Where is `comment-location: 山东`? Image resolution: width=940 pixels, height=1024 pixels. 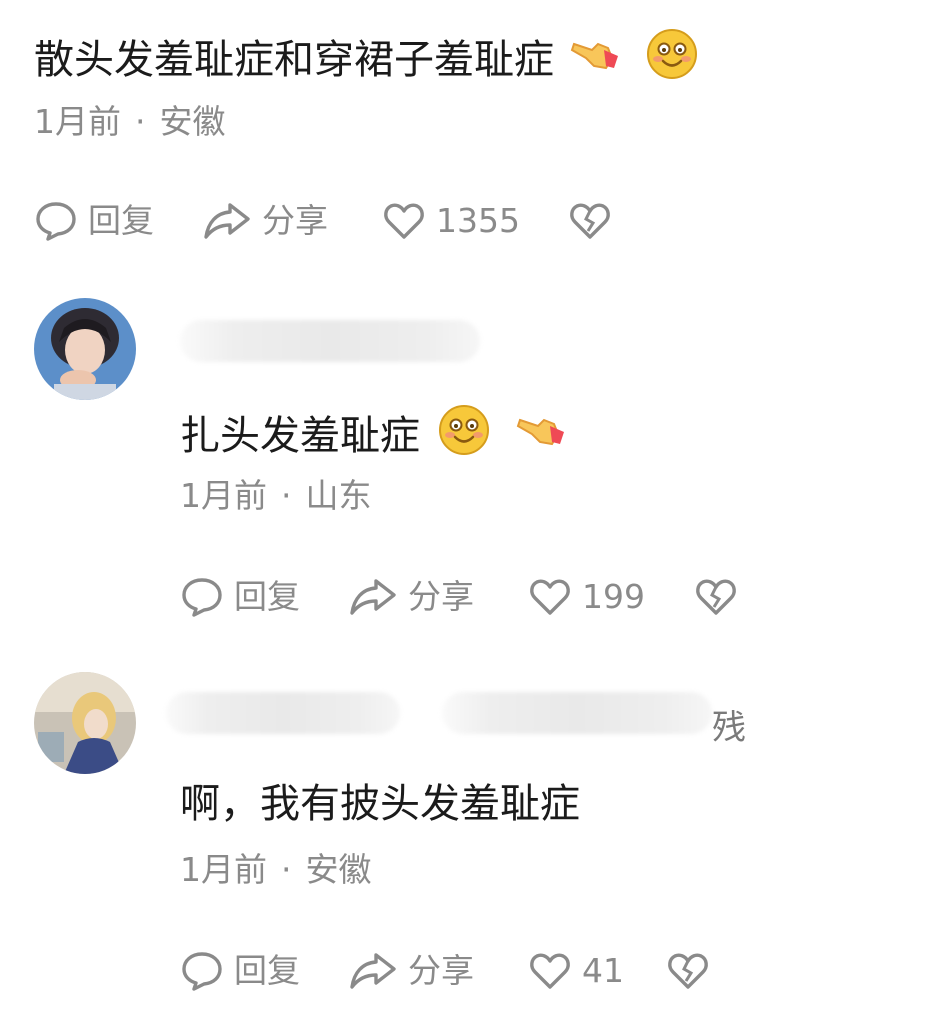
comment-location: 山东 is located at coordinates (338, 495).